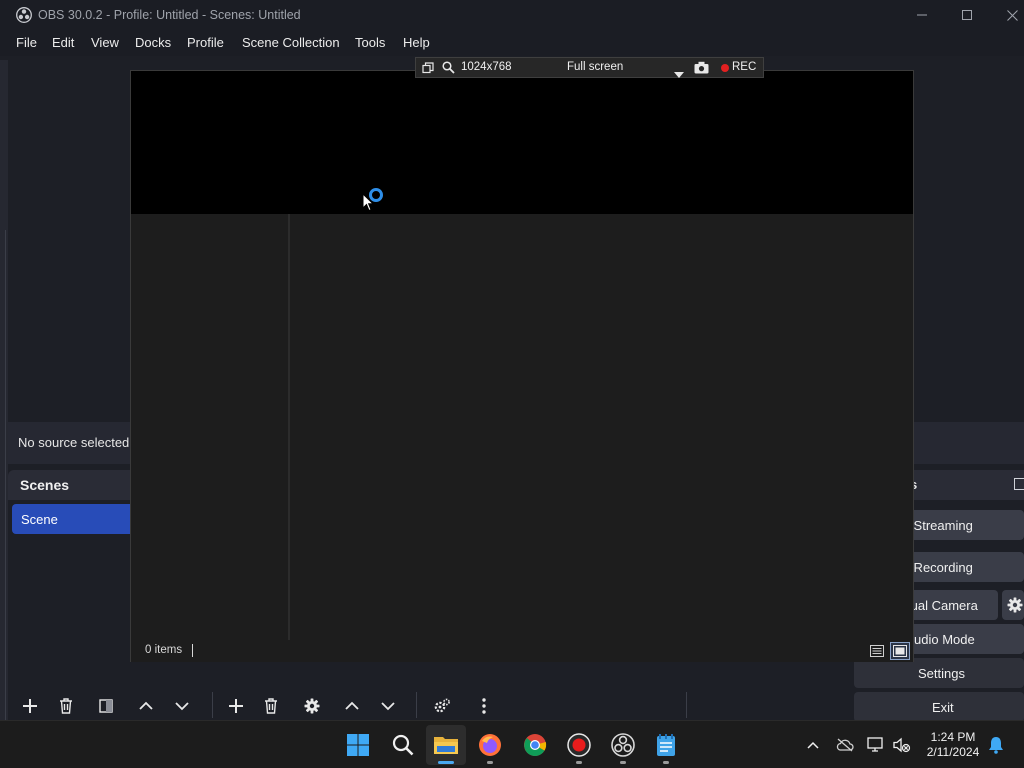 The height and width of the screenshot is (768, 1024). I want to click on maximize-icon, so click(967, 15).